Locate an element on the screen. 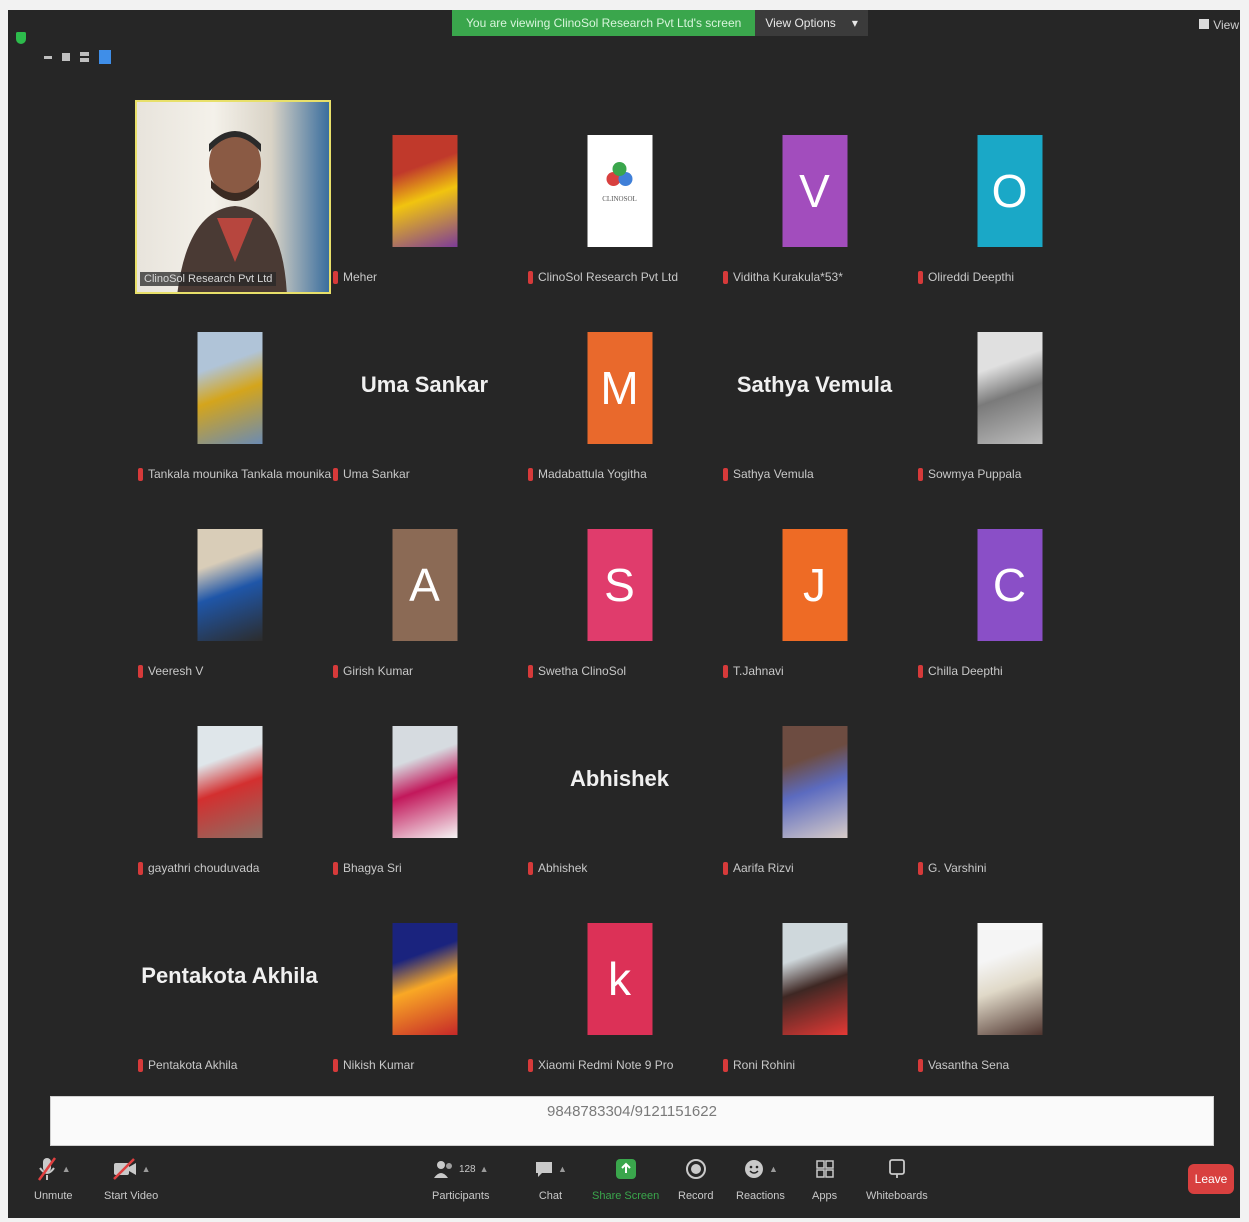 Image resolution: width=1249 pixels, height=1222 pixels. participant-name: Pentakota Akhila is located at coordinates (193, 1065).